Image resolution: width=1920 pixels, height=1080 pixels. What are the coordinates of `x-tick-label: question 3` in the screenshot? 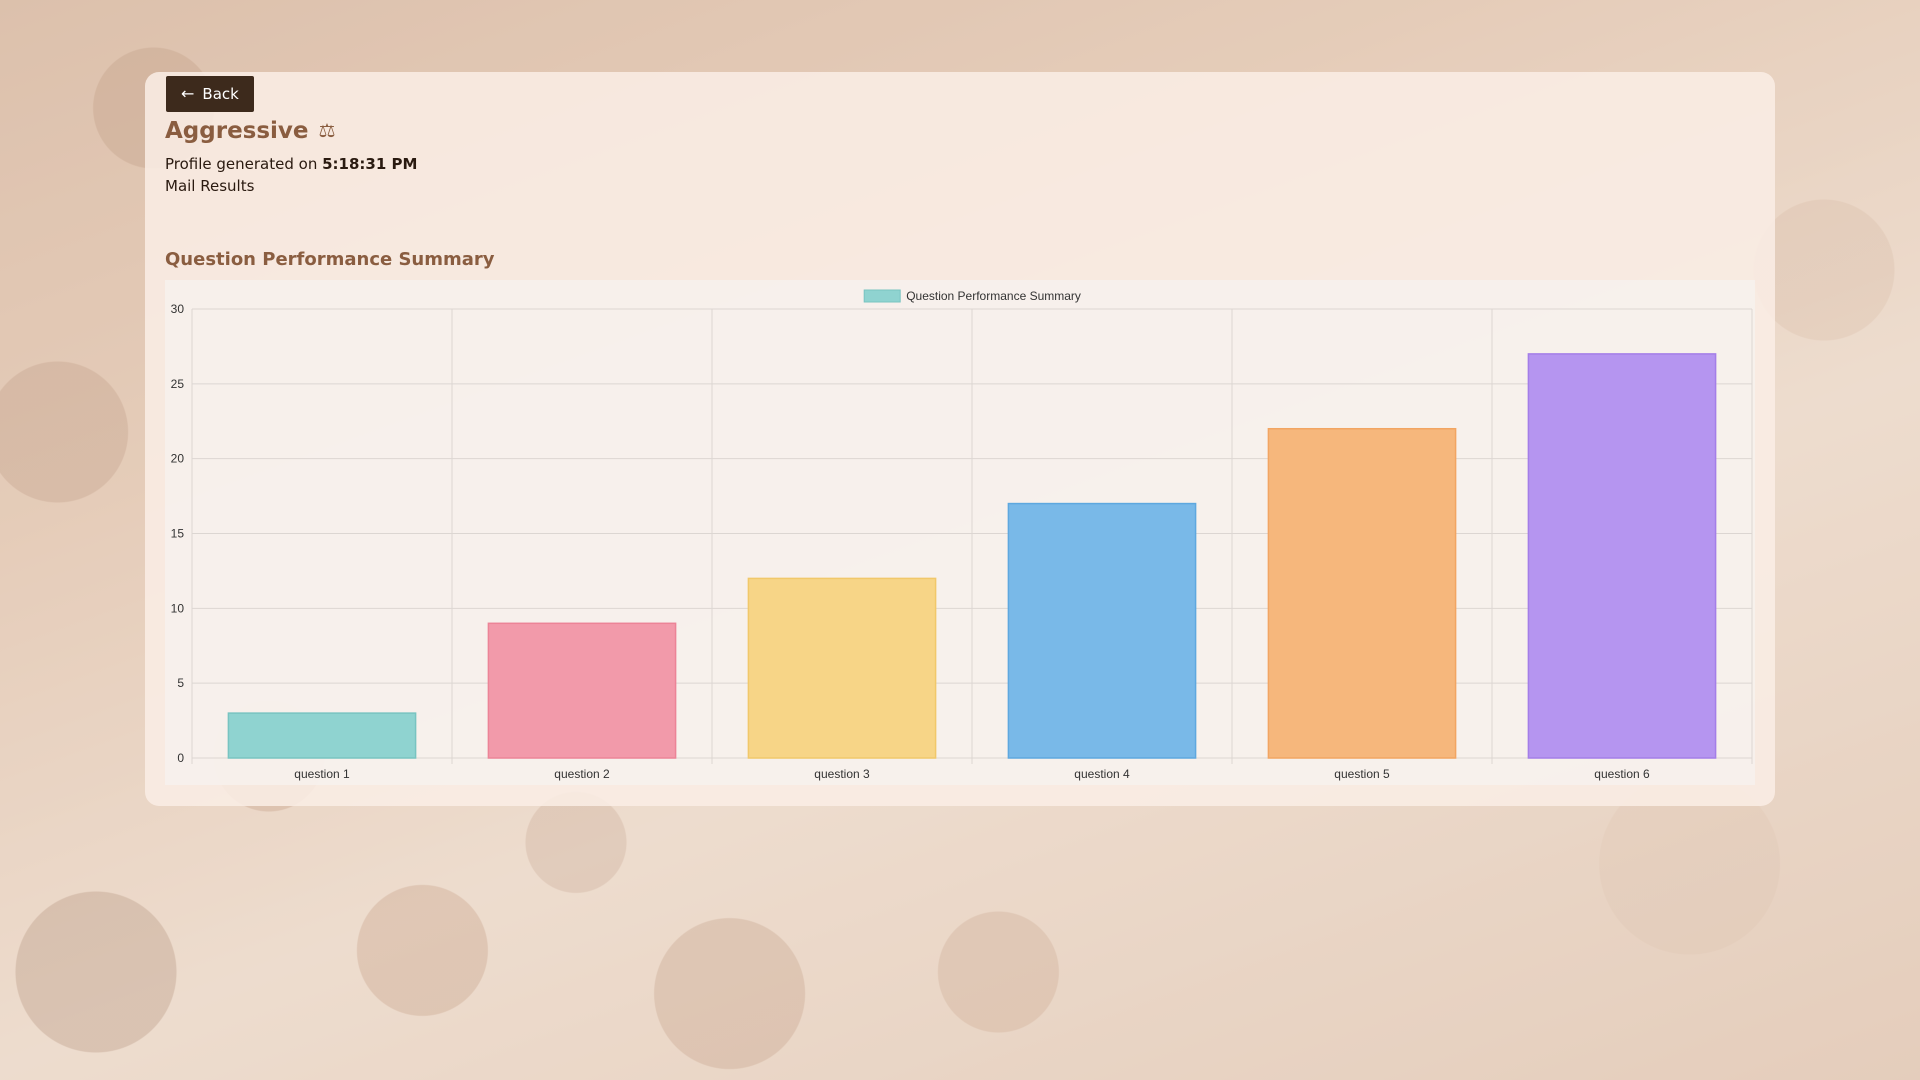 It's located at (842, 774).